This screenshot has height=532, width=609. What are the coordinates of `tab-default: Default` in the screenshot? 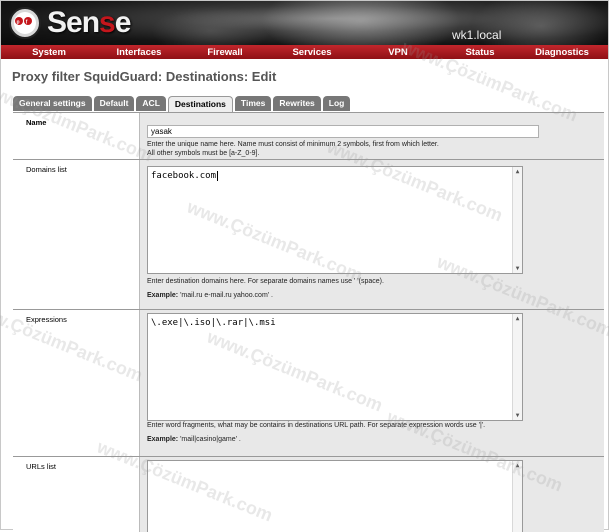 It's located at (114, 103).